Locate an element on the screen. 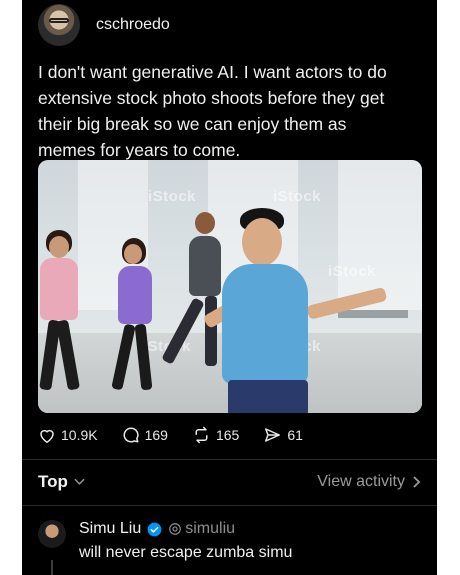 The height and width of the screenshot is (575, 460). like-count: 10.9K is located at coordinates (79, 435).